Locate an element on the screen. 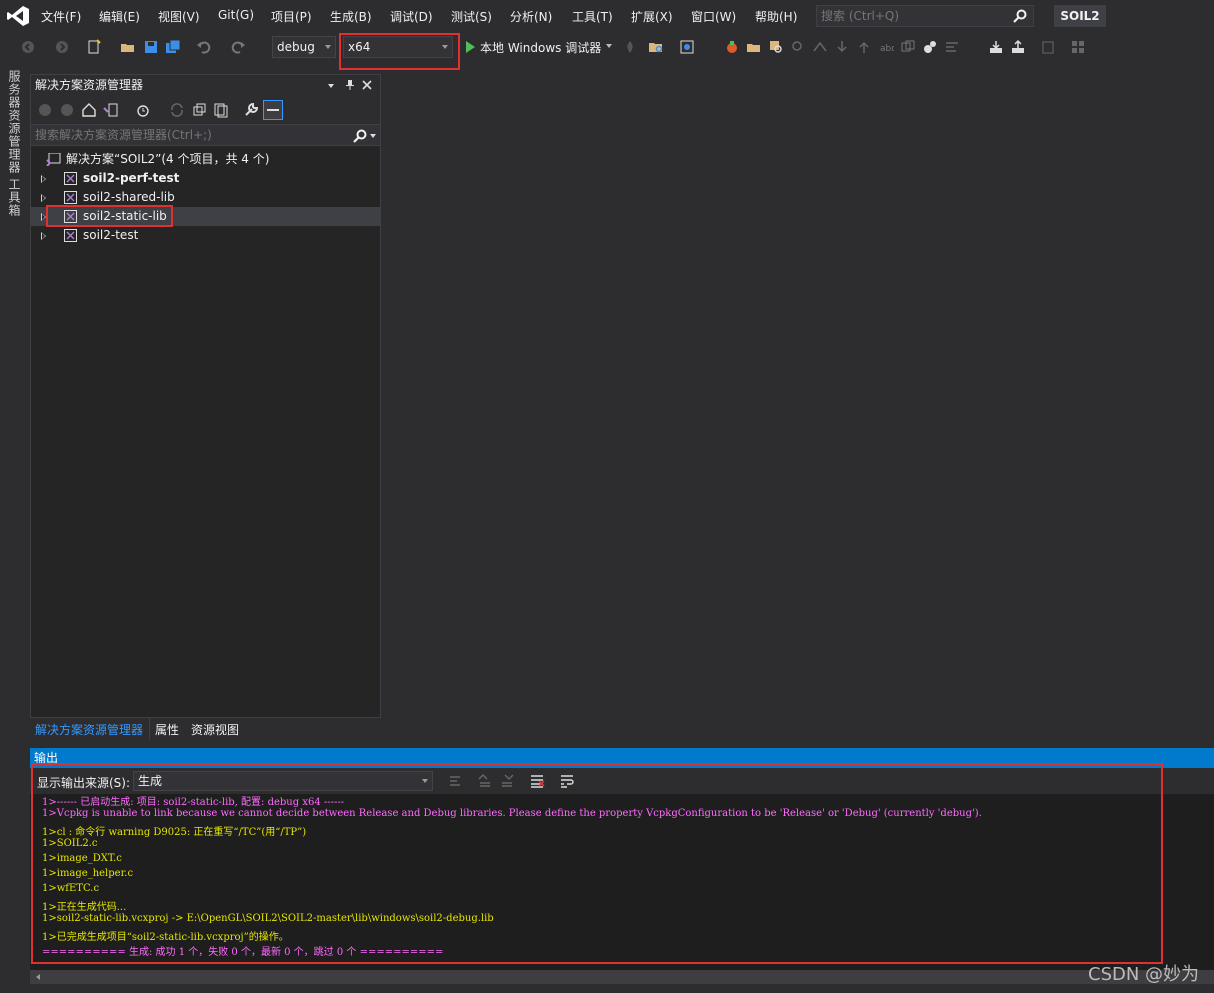 This screenshot has width=1214, height=993. configuration-value: debug is located at coordinates (296, 47).